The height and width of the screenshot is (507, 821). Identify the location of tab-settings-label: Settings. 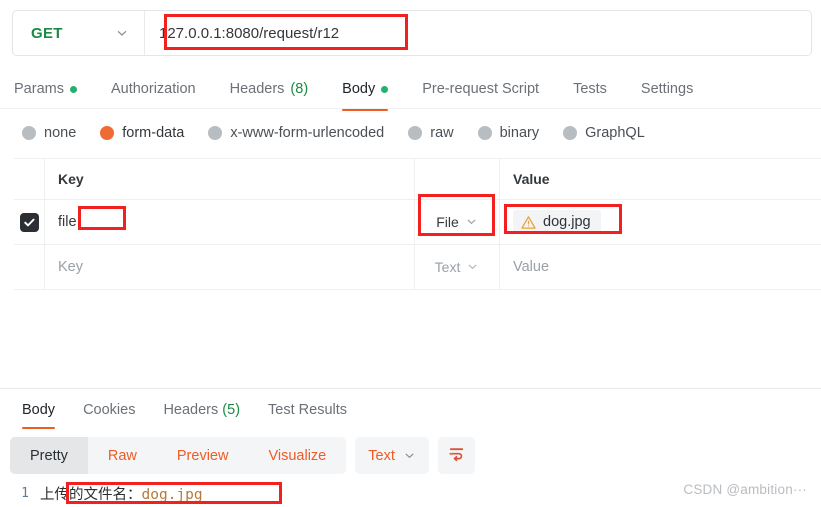
(667, 89).